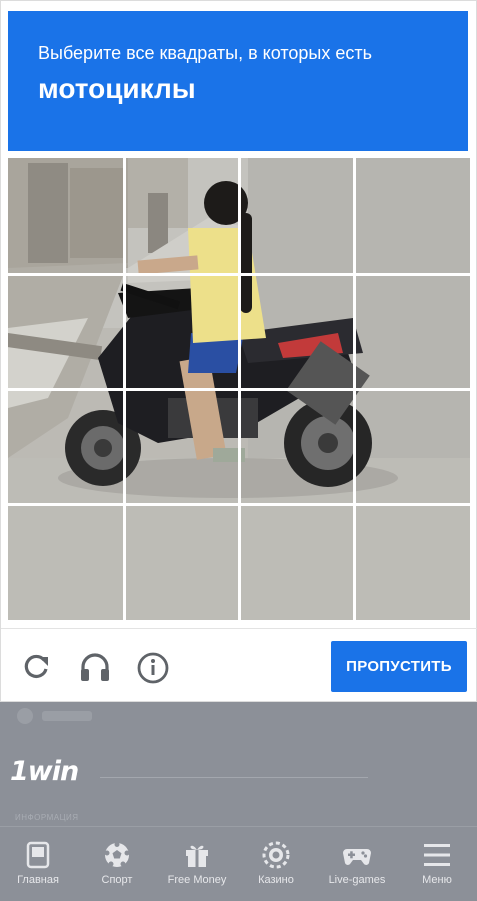  Describe the element at coordinates (117, 880) in the screenshot. I see `nav-sport-label: Спорт` at that location.